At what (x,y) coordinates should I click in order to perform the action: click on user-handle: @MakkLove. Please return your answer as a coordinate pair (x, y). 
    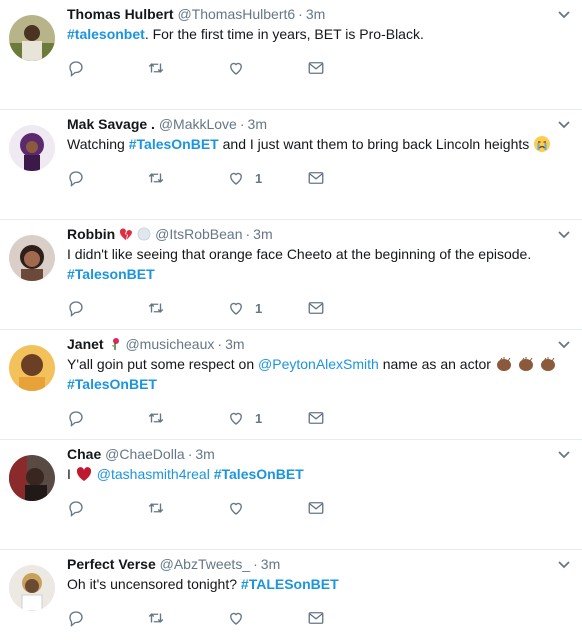
    Looking at the image, I should click on (198, 124).